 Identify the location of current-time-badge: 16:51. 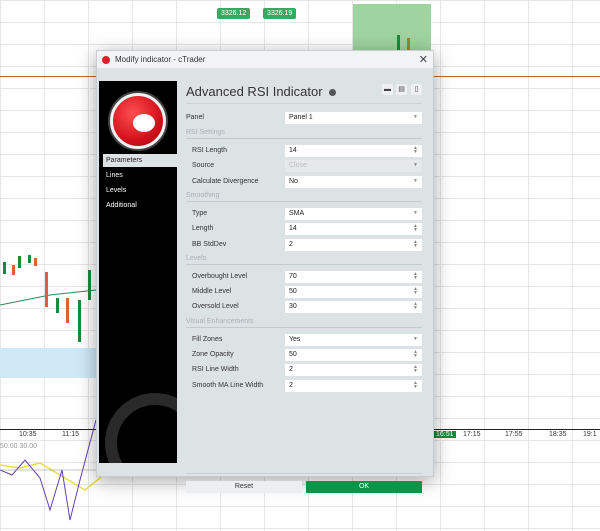
(445, 434).